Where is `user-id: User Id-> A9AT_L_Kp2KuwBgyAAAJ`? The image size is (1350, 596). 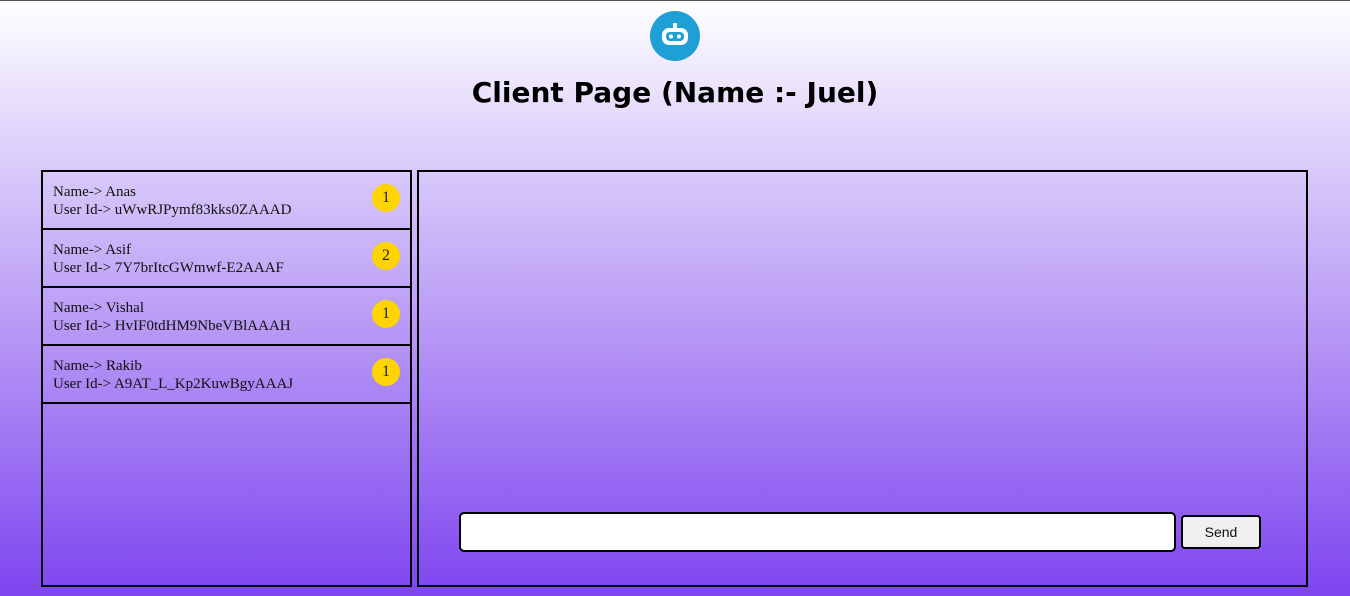 user-id: User Id-> A9AT_L_Kp2KuwBgyAAAJ is located at coordinates (173, 384).